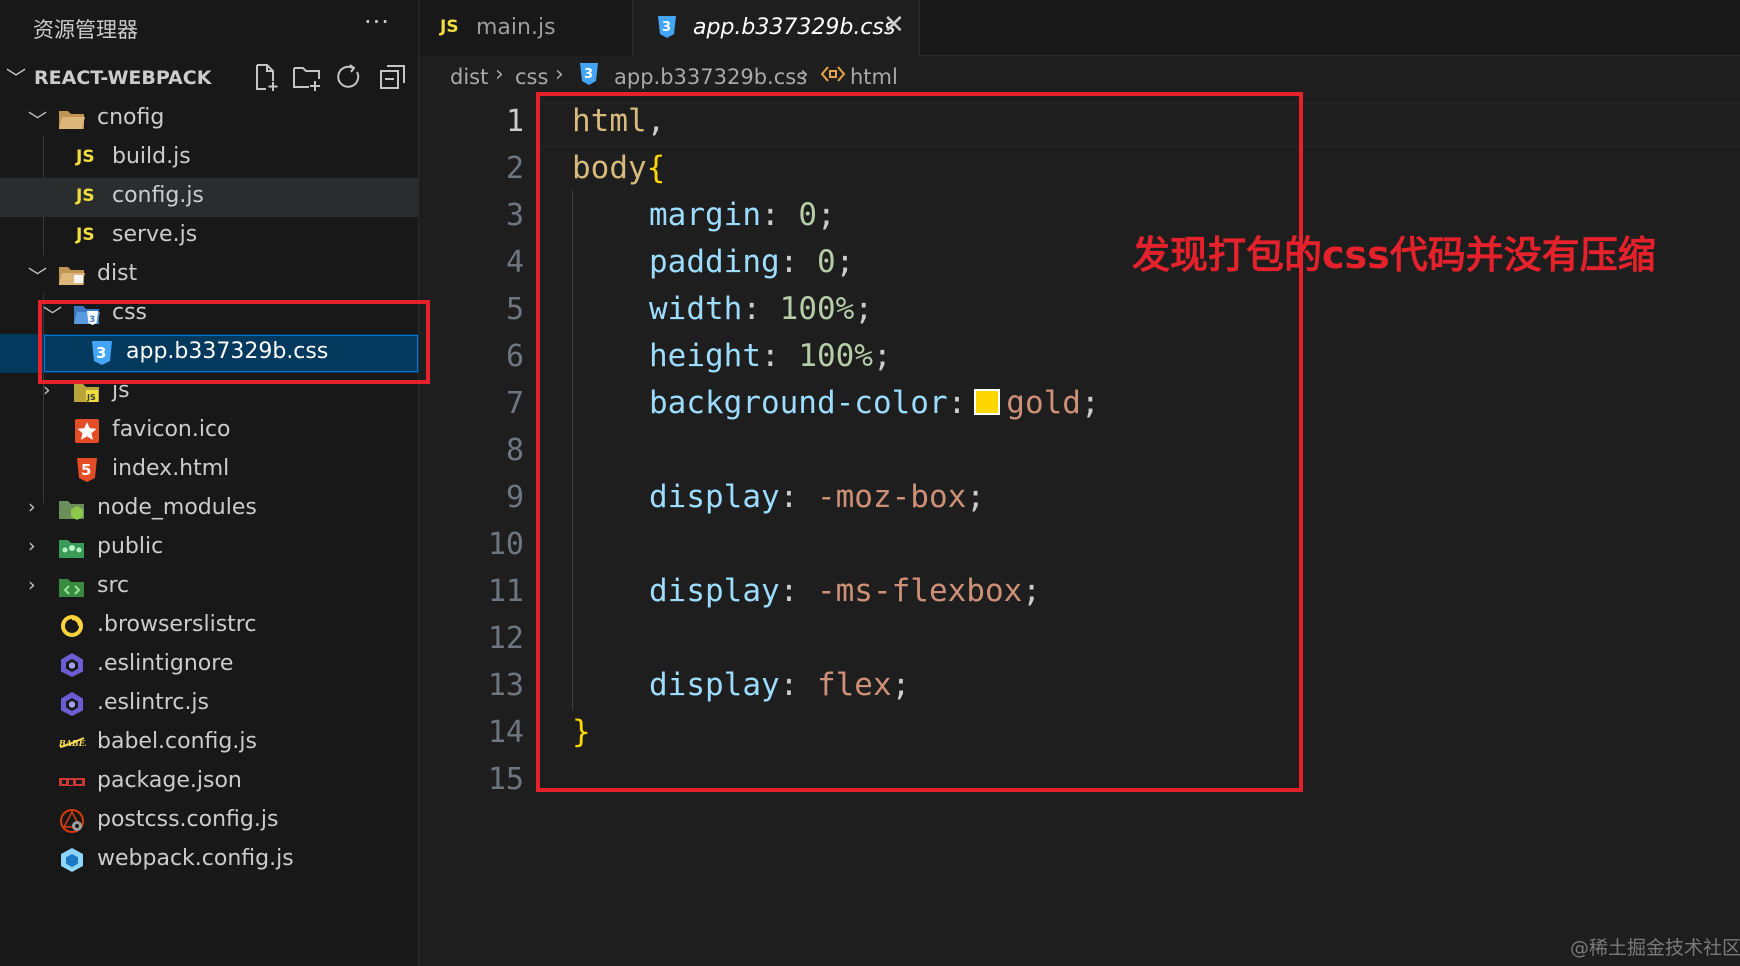  I want to click on tree-item-public: › public, so click(209, 548).